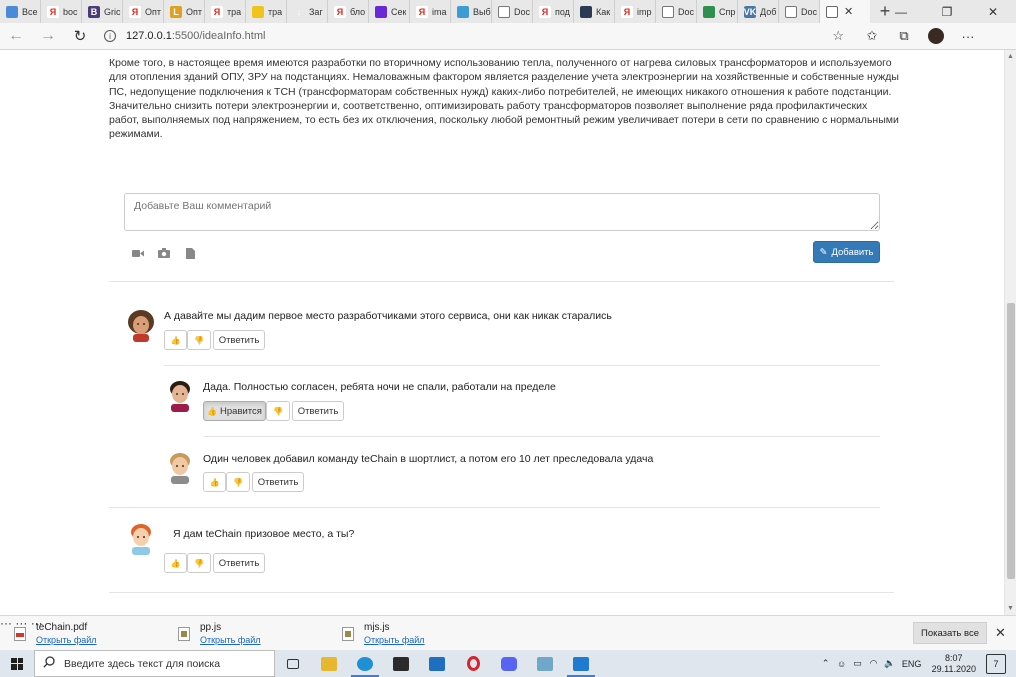 Image resolution: width=1016 pixels, height=677 pixels. I want to click on network-icon: ◠, so click(874, 663).